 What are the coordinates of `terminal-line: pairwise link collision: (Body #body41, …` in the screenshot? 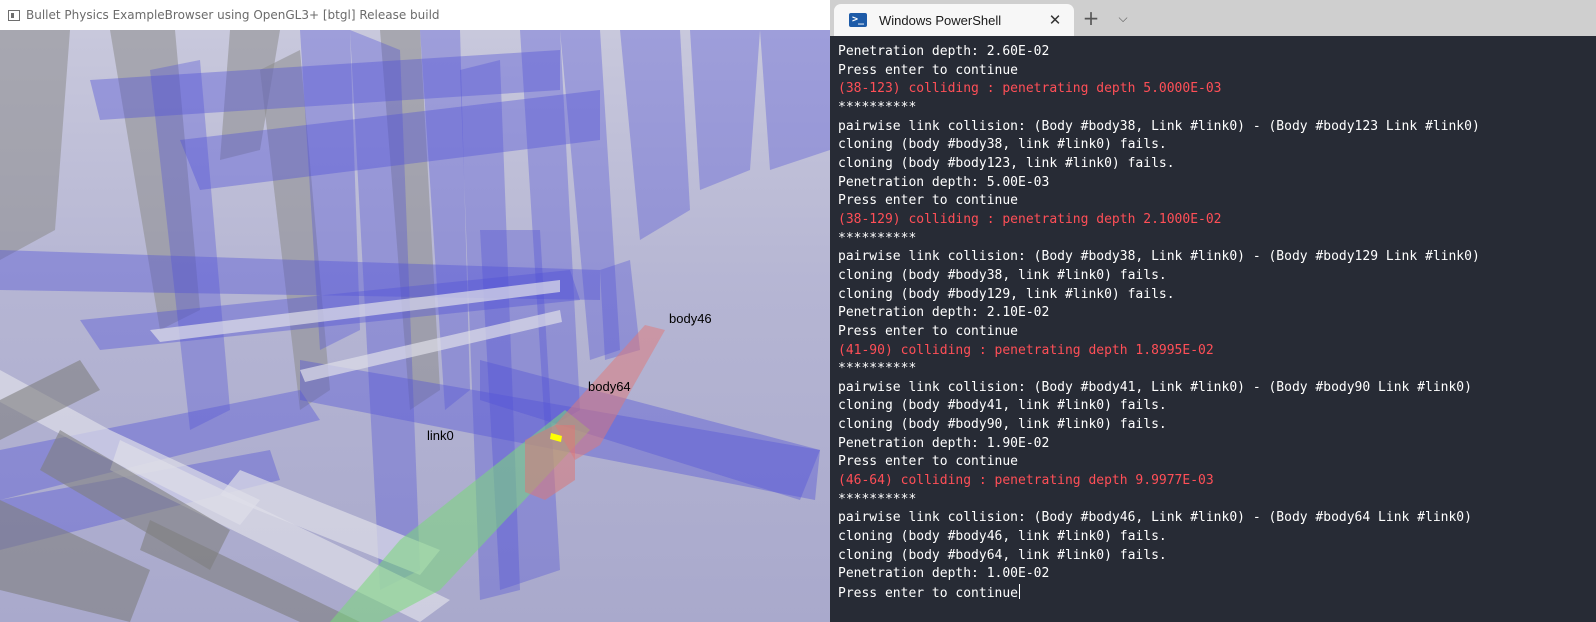 It's located at (1159, 388).